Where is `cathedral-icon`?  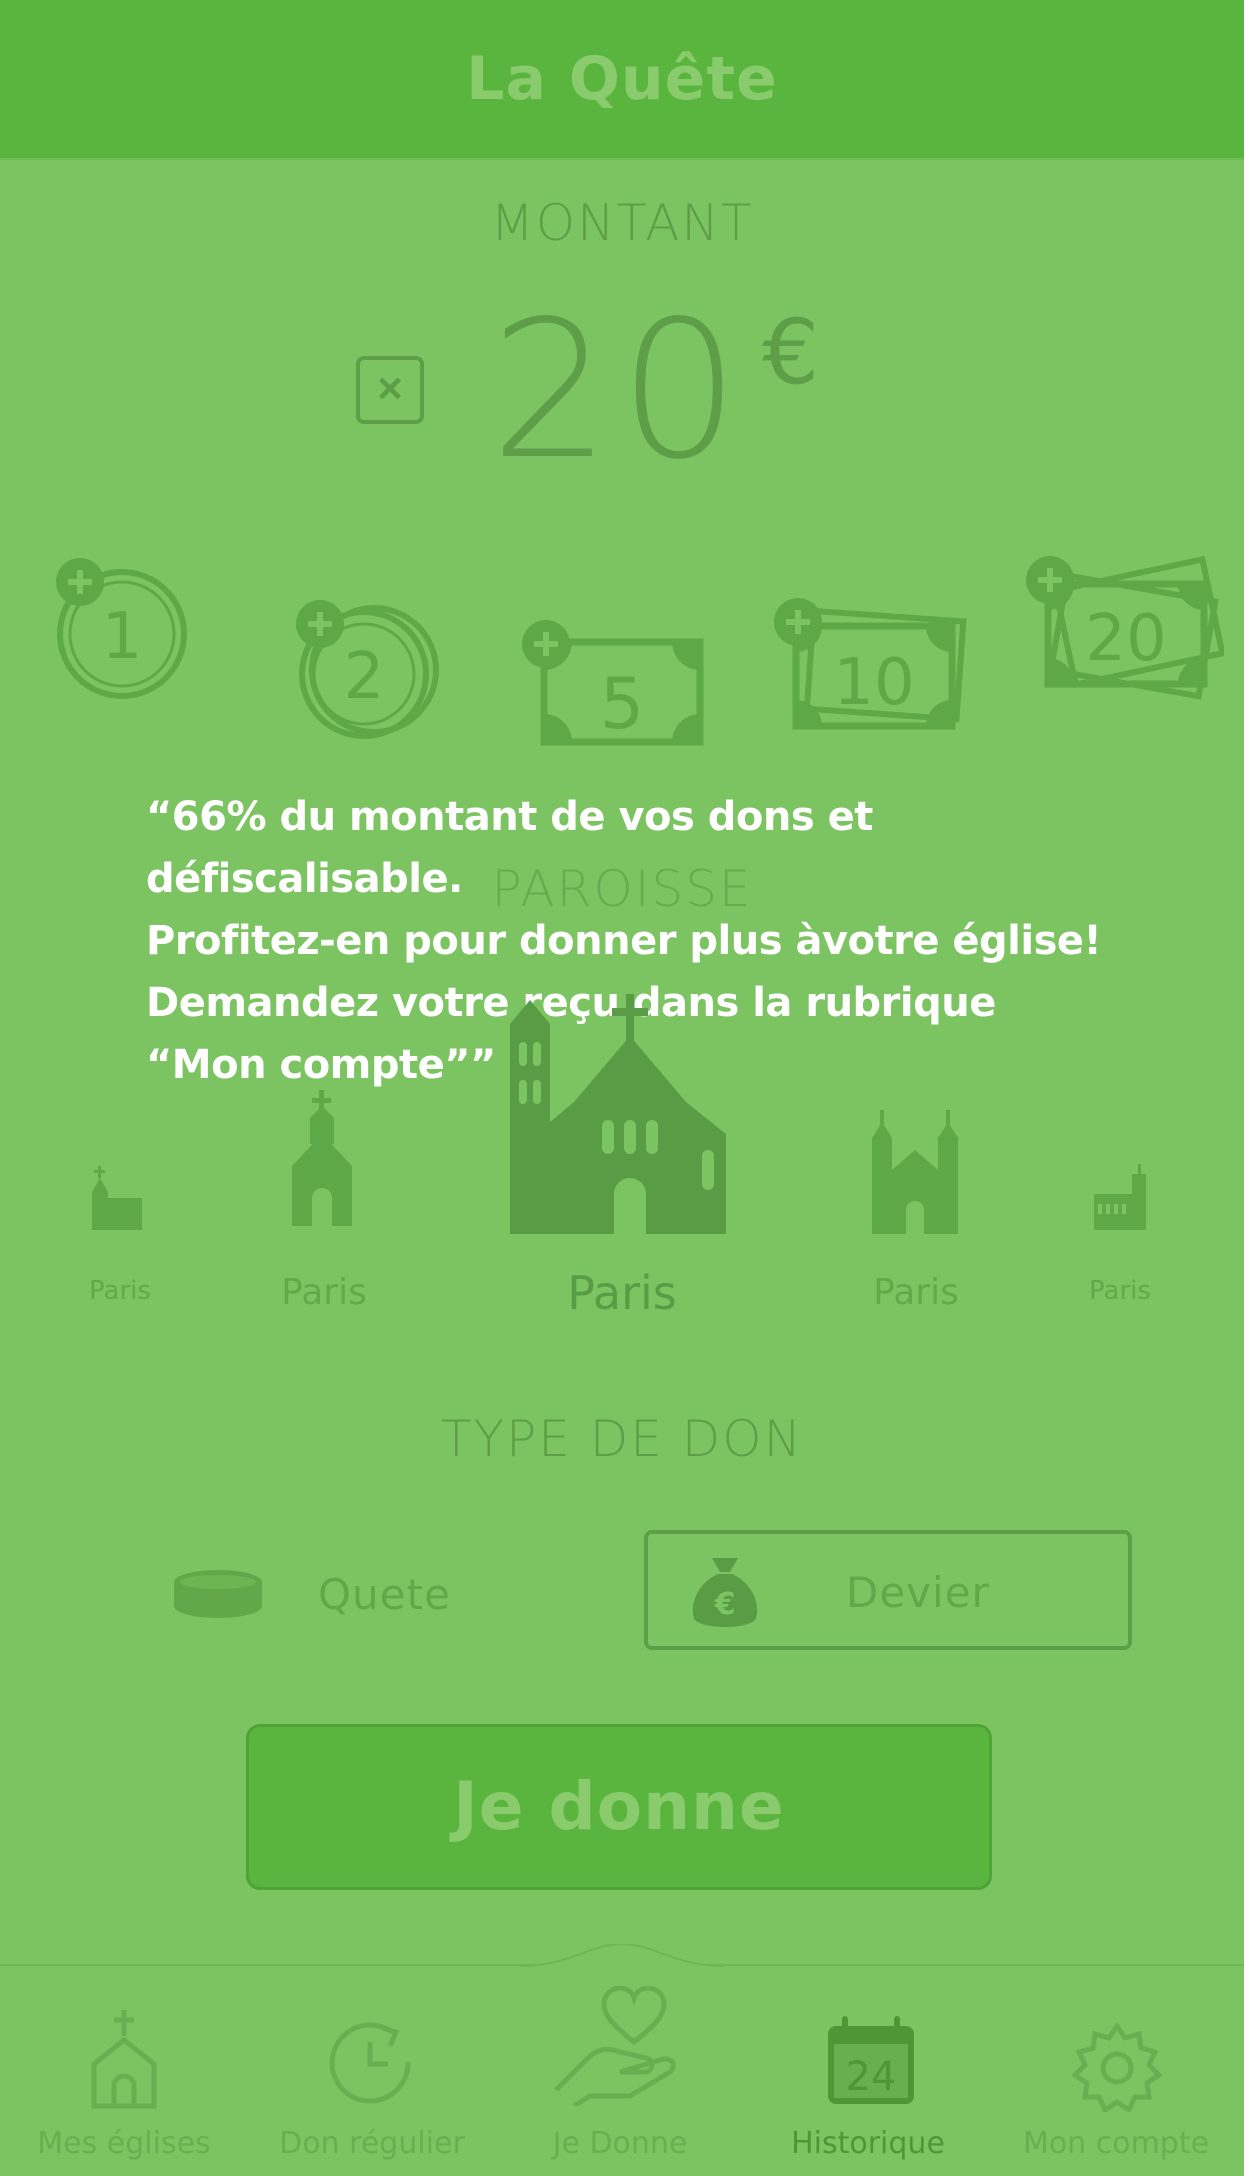 cathedral-icon is located at coordinates (915, 1172).